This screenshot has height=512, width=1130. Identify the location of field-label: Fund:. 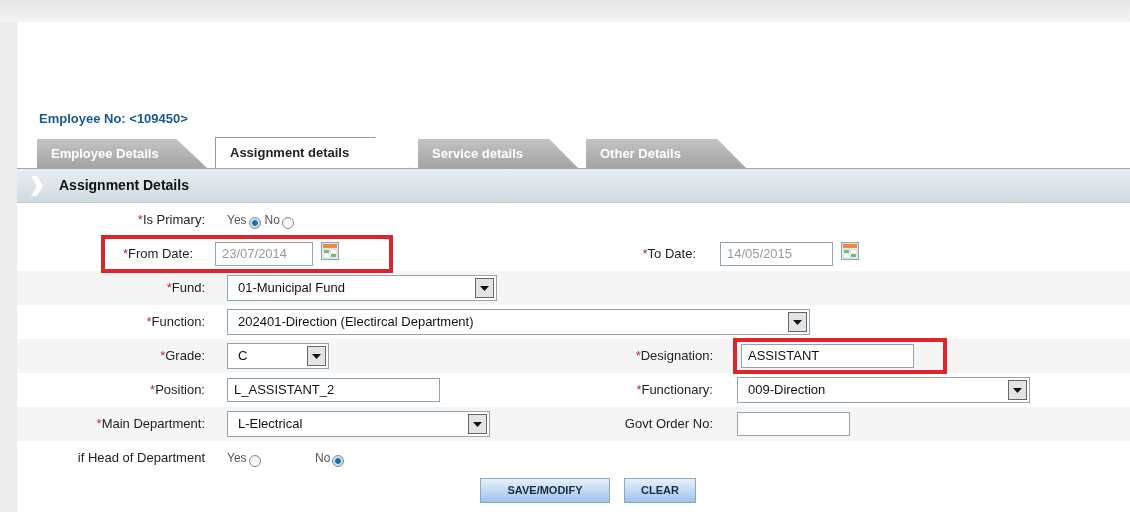
(188, 288).